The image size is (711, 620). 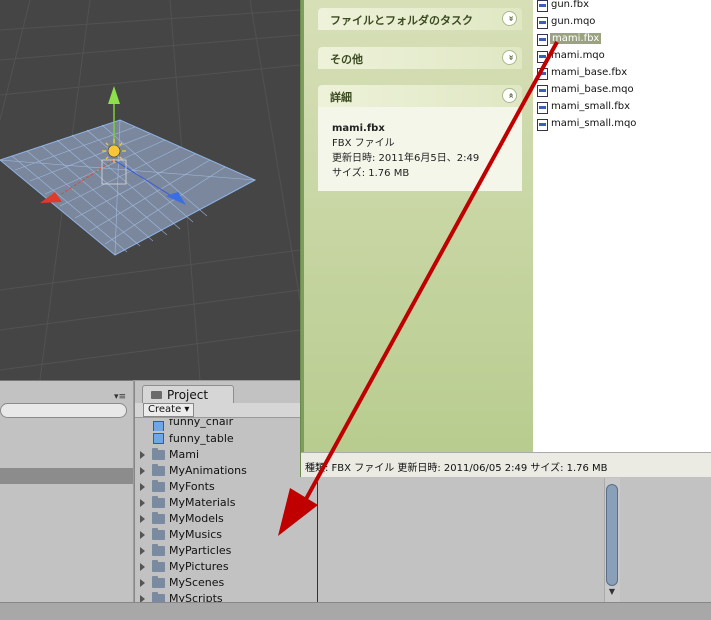 What do you see at coordinates (196, 518) in the screenshot?
I see `item-label: MyModels` at bounding box center [196, 518].